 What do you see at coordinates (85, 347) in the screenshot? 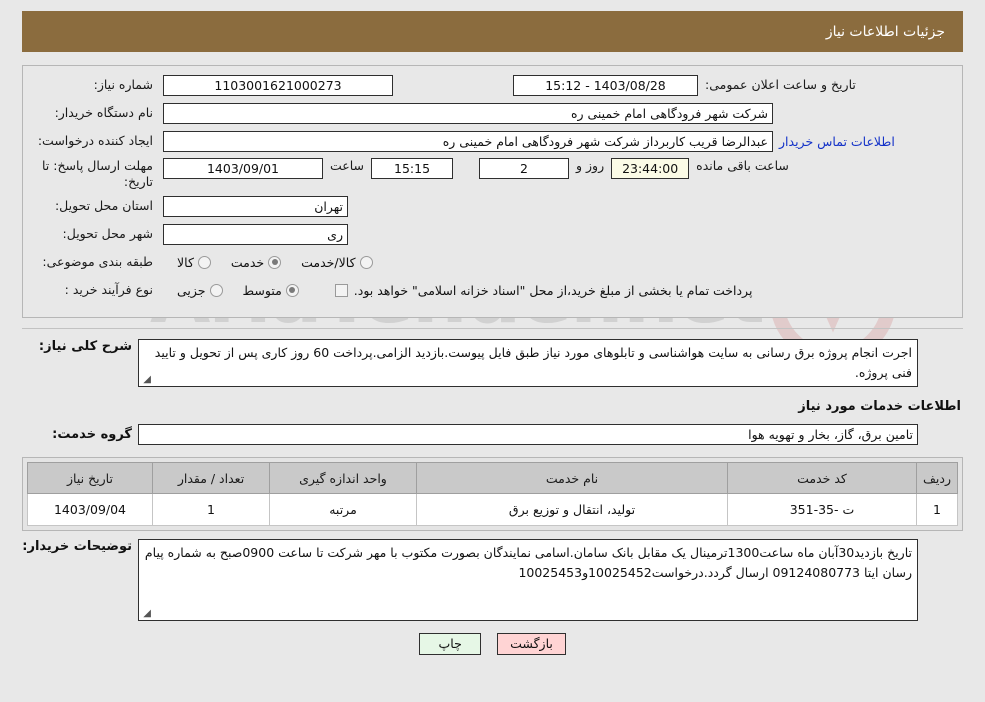
I see `description-label: شرح کلی نیاز:` at bounding box center [85, 347].